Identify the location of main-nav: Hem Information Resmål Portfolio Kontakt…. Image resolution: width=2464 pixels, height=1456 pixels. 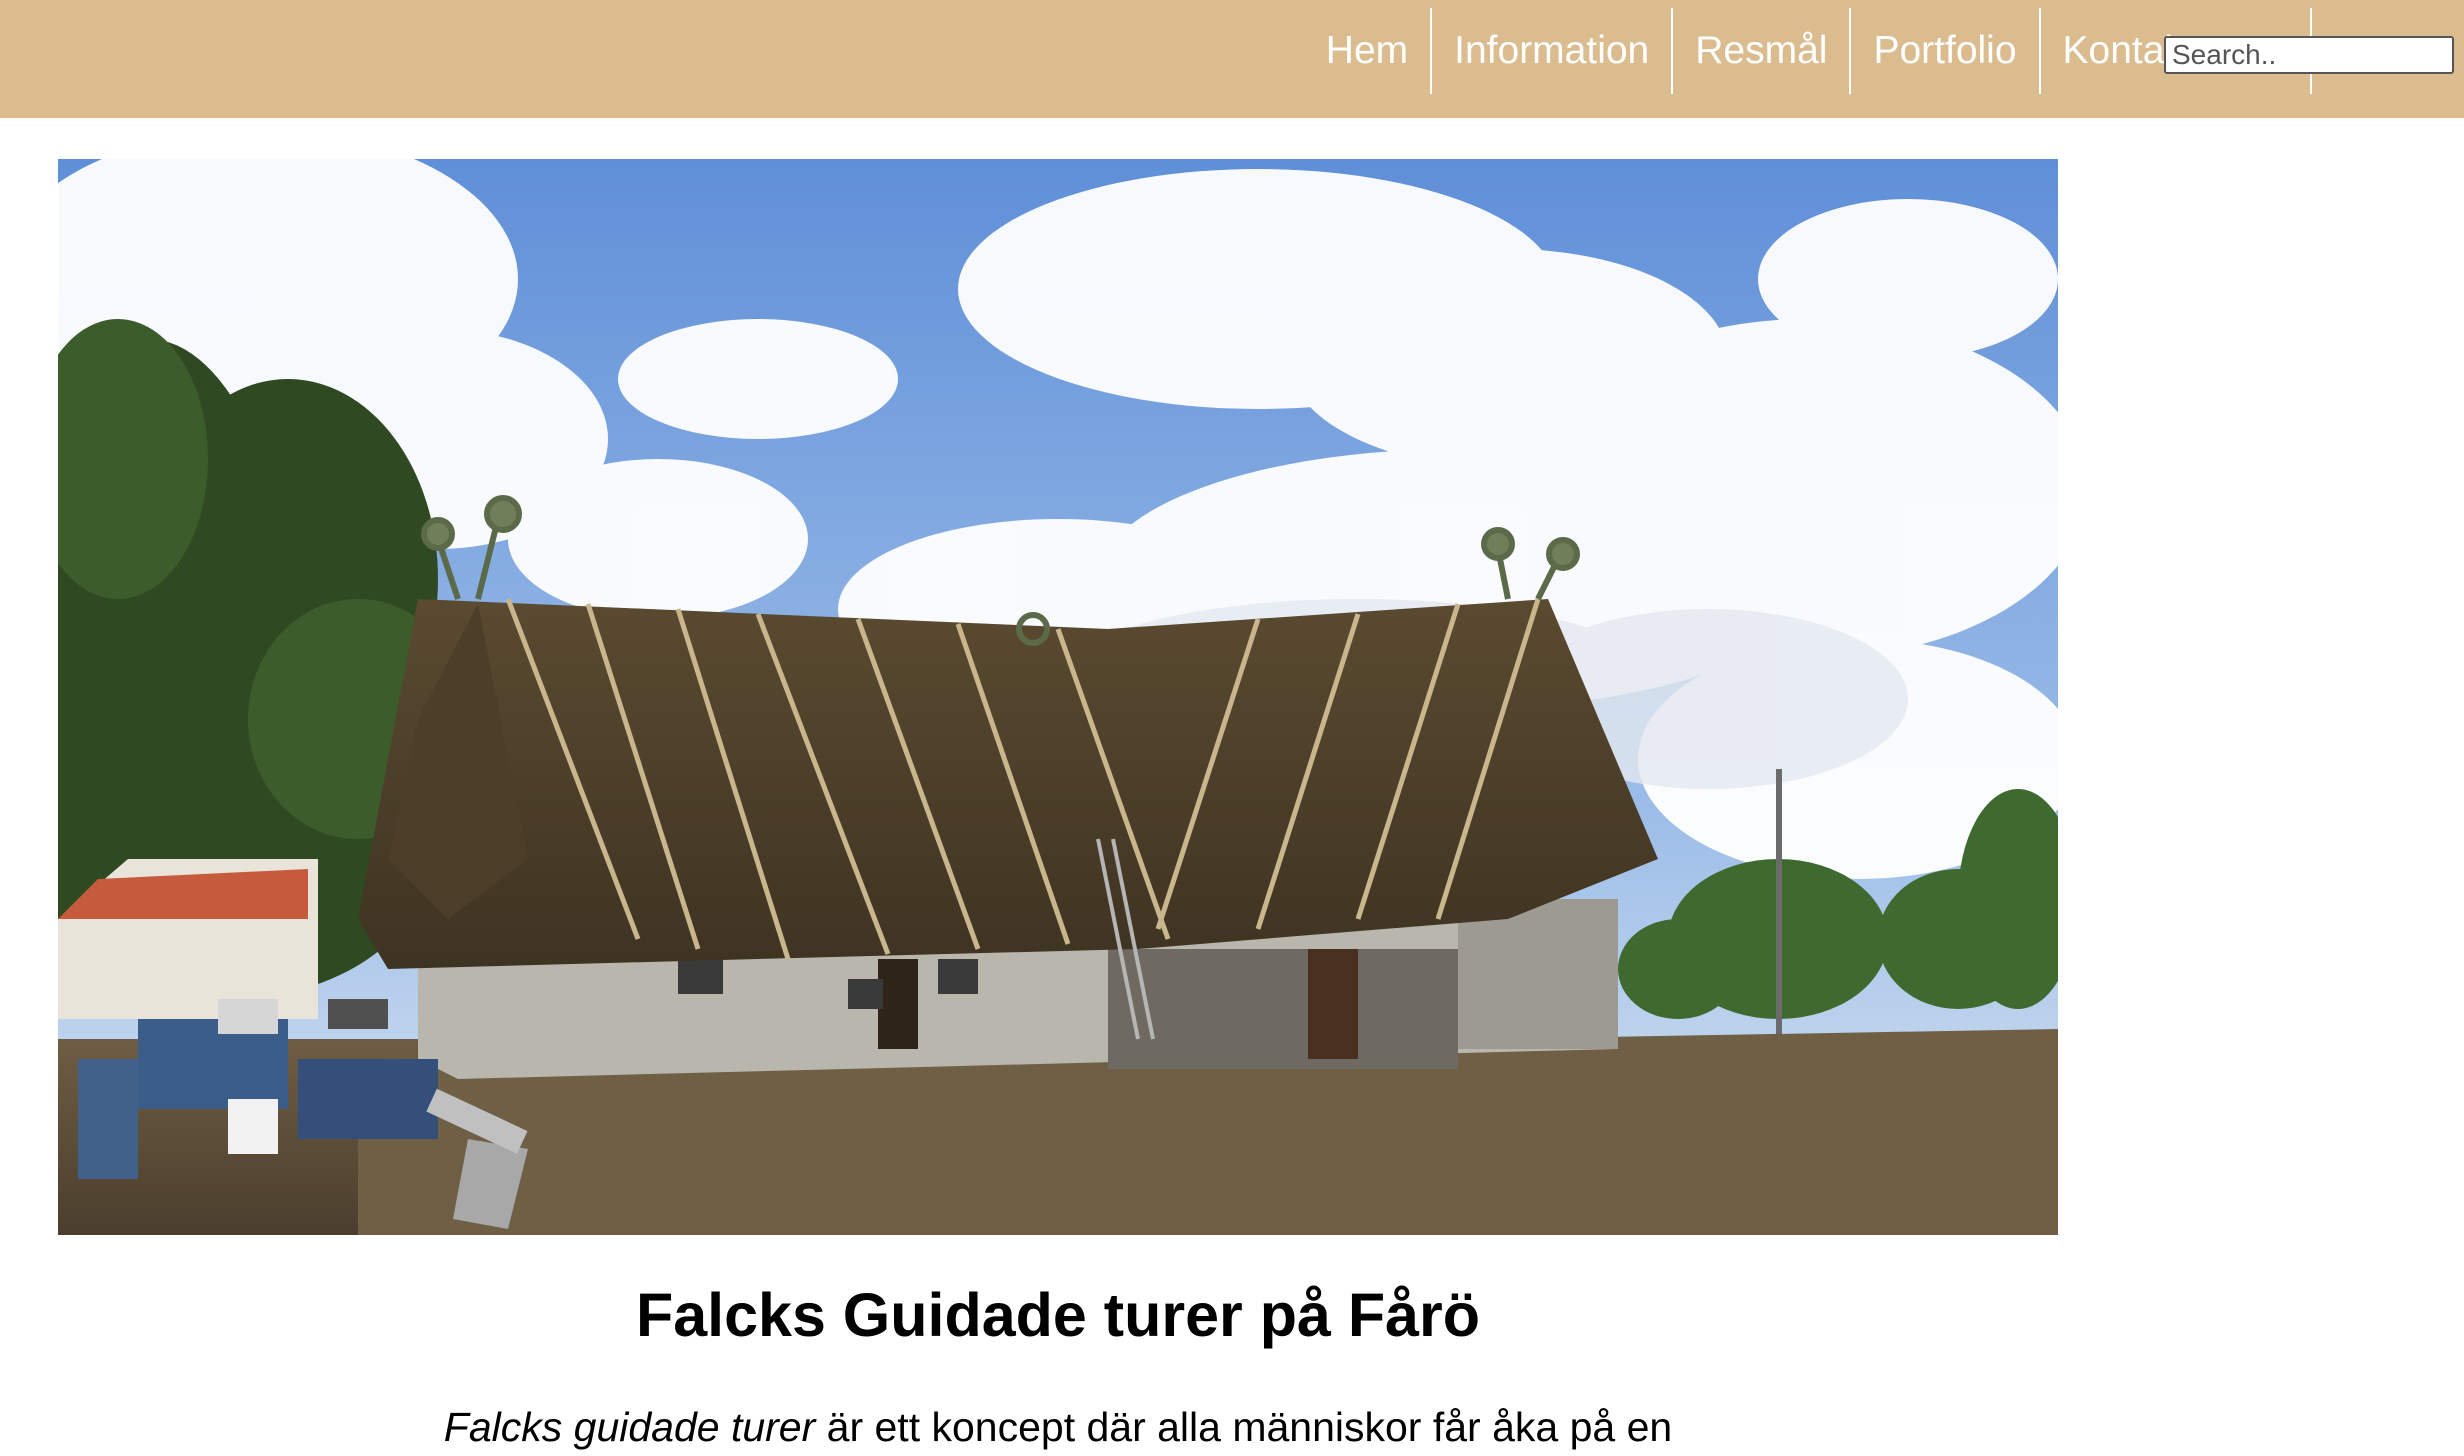
(1808, 51).